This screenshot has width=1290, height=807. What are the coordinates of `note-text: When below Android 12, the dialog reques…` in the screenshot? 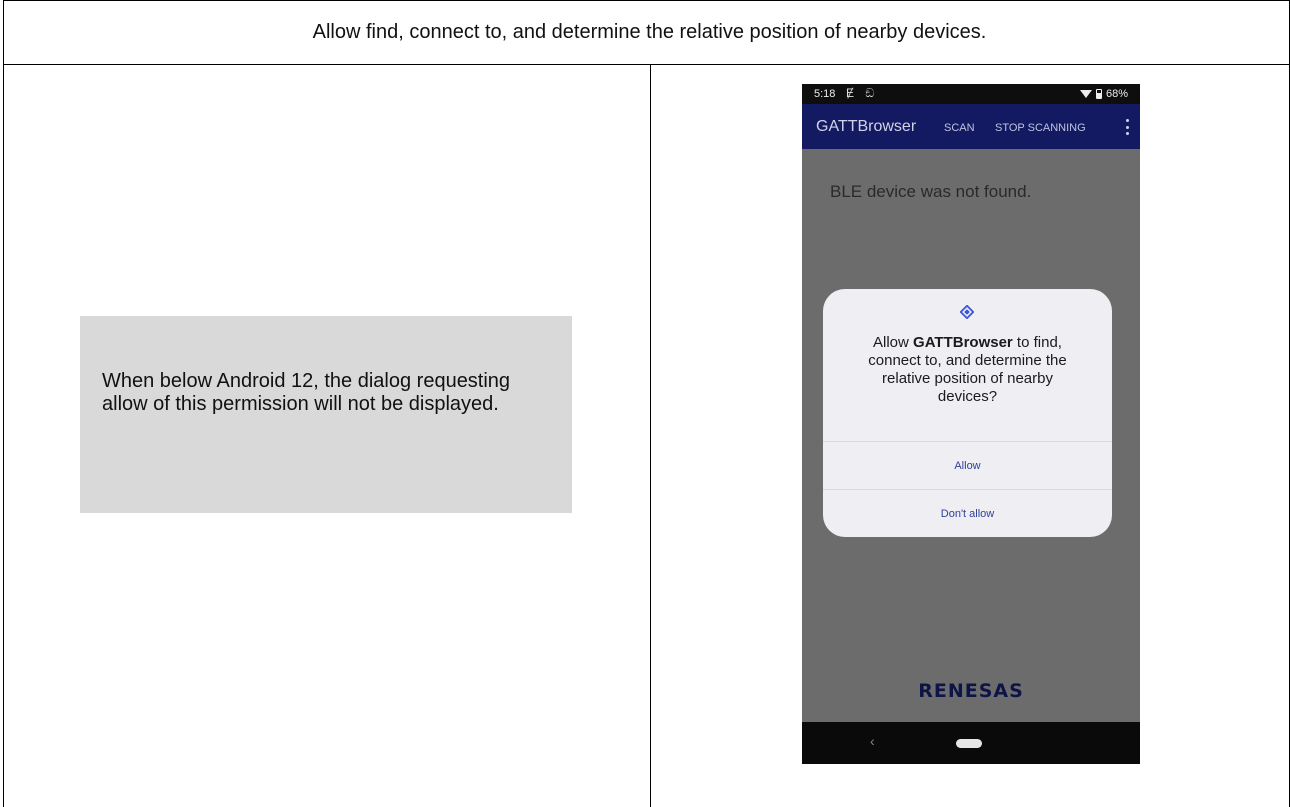 It's located at (306, 392).